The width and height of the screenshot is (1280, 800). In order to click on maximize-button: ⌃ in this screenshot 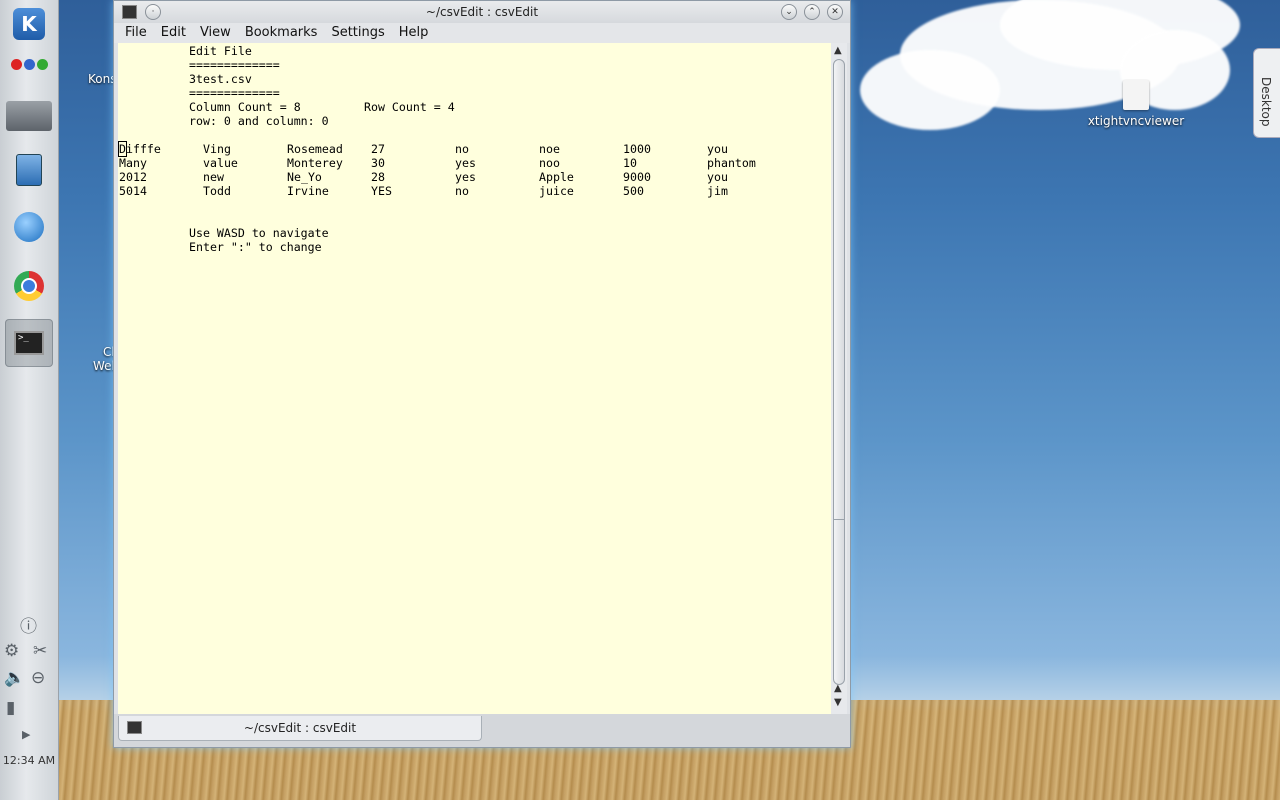, I will do `click(812, 12)`.